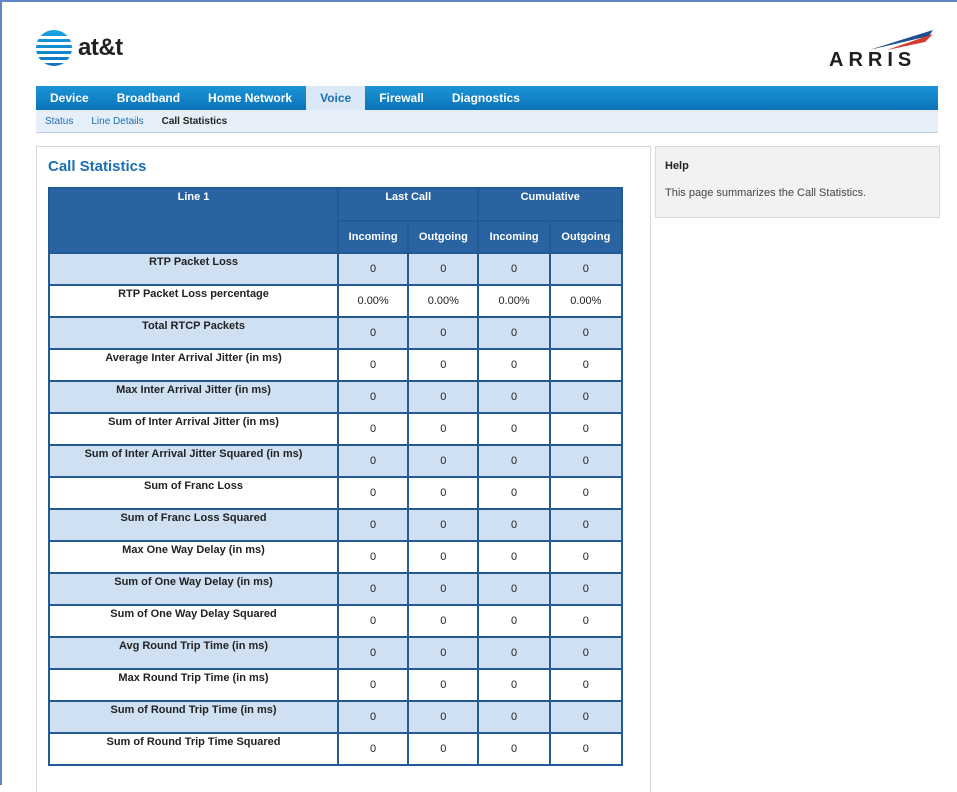 Image resolution: width=957 pixels, height=792 pixels. I want to click on window-left-border, so click(1, 392).